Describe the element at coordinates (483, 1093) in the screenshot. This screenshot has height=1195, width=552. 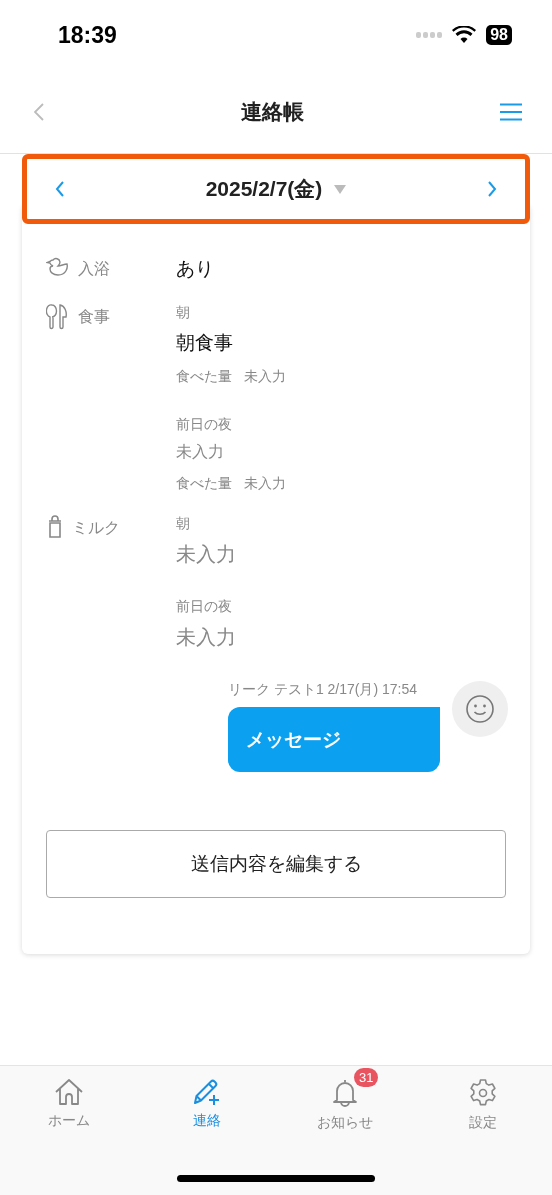
I see `gear-icon` at that location.